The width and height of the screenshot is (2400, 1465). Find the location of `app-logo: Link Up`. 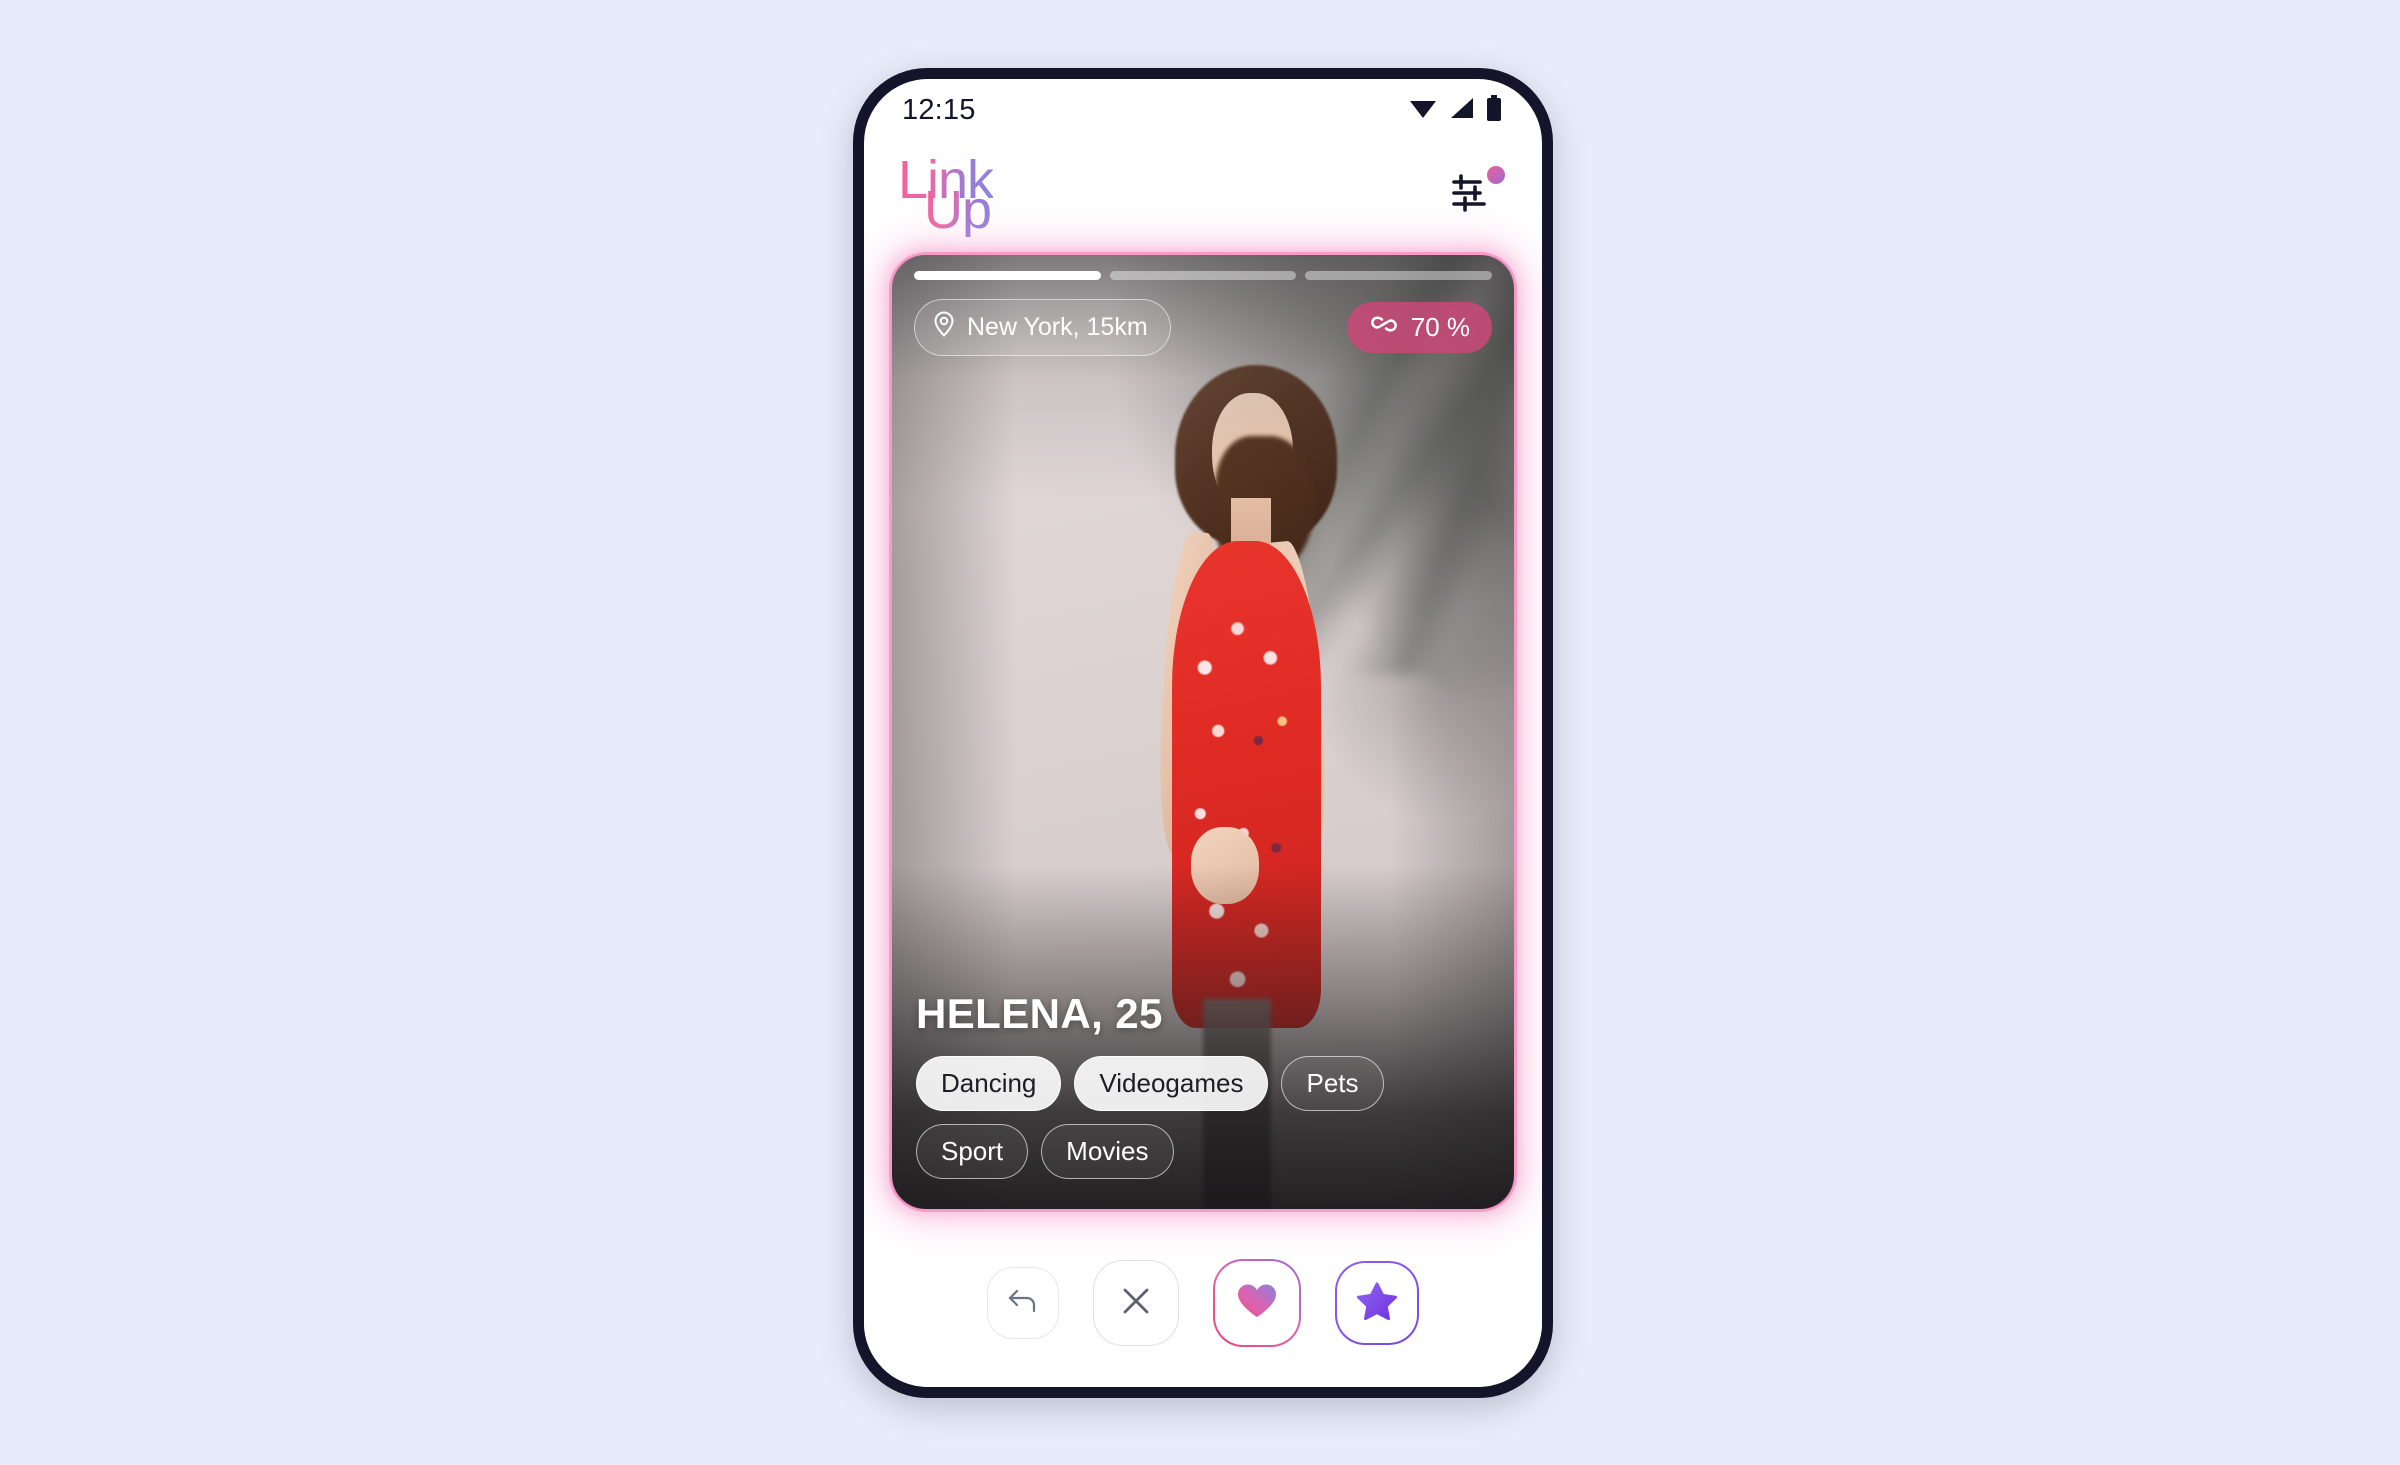

app-logo: Link Up is located at coordinates (953, 195).